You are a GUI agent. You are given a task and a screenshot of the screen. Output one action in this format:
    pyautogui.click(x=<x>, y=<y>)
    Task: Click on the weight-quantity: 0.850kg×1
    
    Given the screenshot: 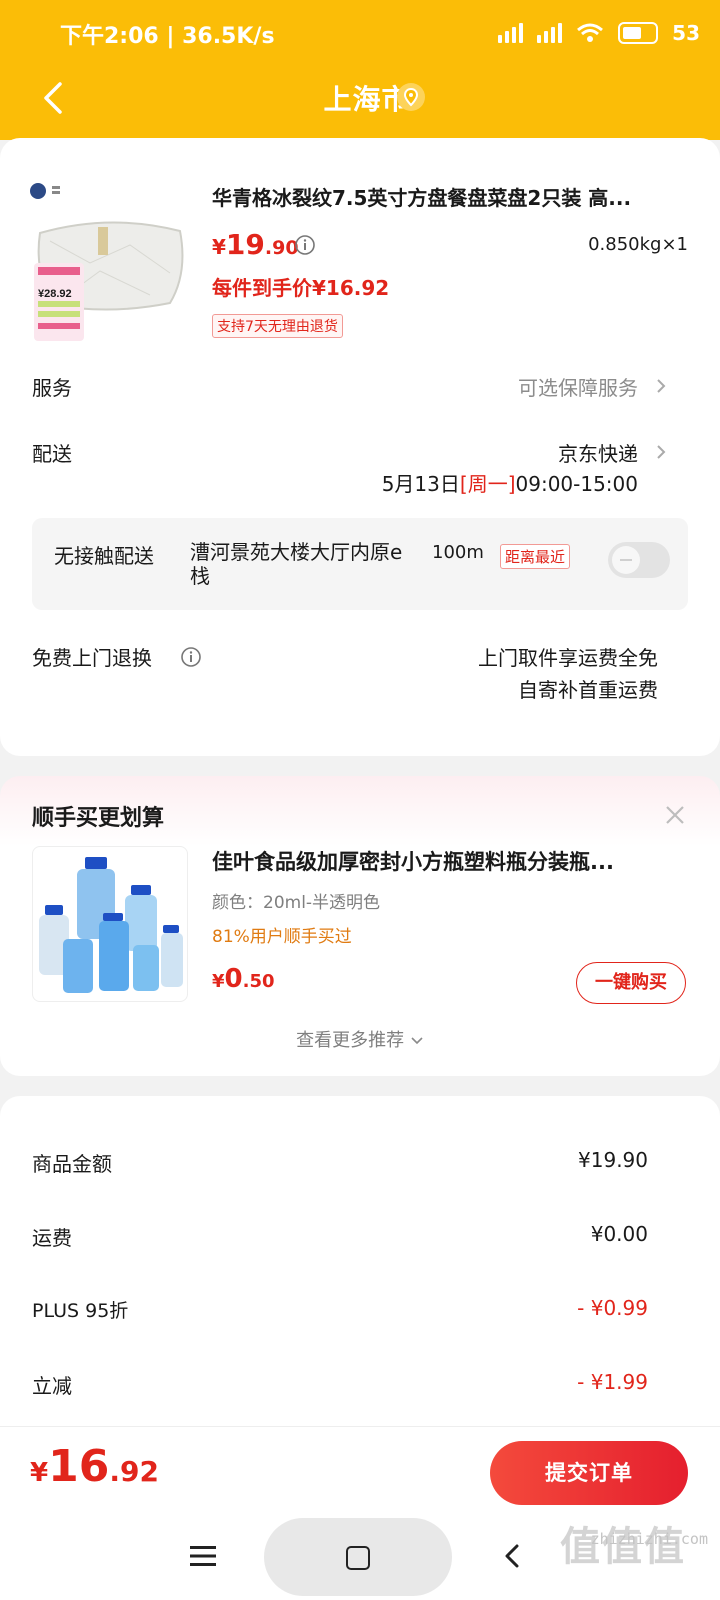 What is the action you would take?
    pyautogui.click(x=638, y=244)
    